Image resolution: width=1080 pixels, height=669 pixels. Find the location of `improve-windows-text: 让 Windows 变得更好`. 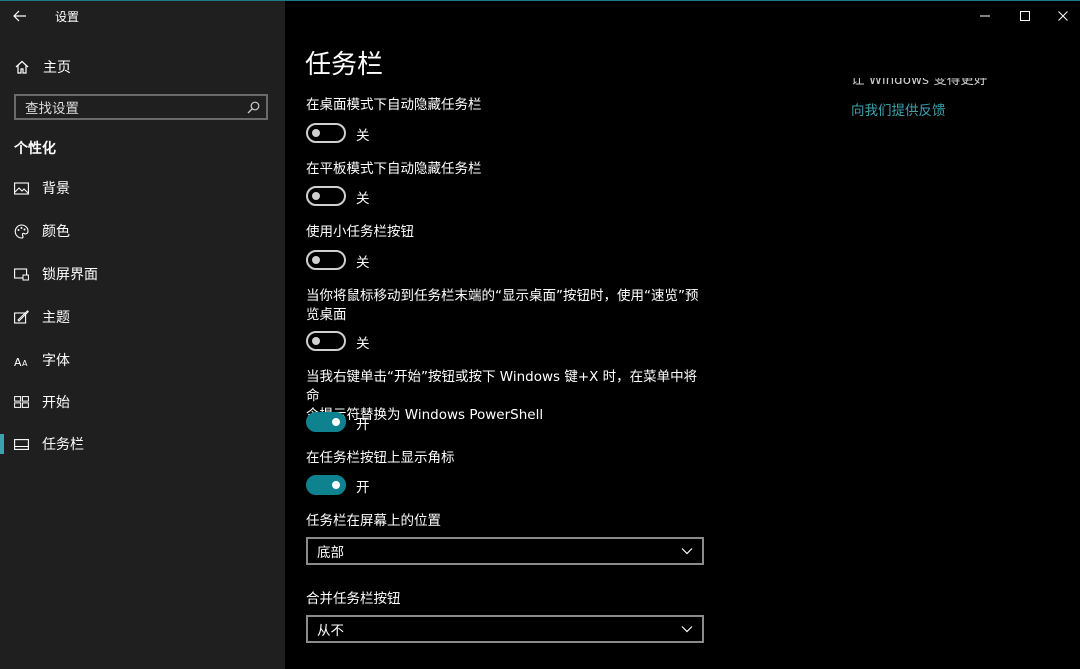

improve-windows-text: 让 Windows 变得更好 is located at coordinates (941, 83).